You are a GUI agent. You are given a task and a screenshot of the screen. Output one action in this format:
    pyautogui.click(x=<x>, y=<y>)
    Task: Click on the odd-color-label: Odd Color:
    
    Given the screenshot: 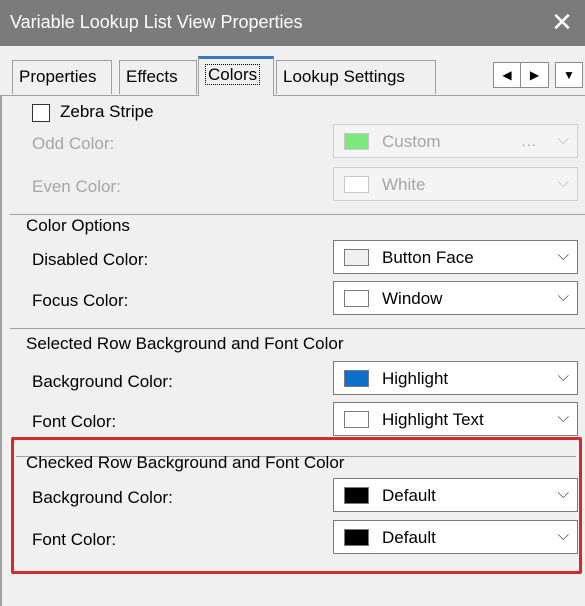 What is the action you would take?
    pyautogui.click(x=73, y=143)
    